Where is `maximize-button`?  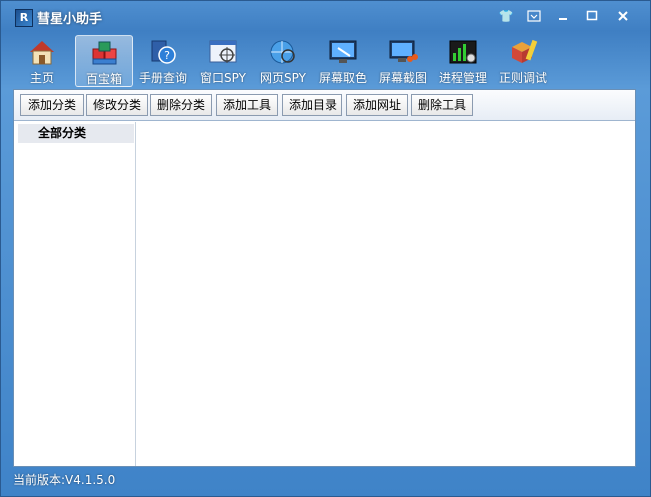
maximize-button is located at coordinates (592, 16).